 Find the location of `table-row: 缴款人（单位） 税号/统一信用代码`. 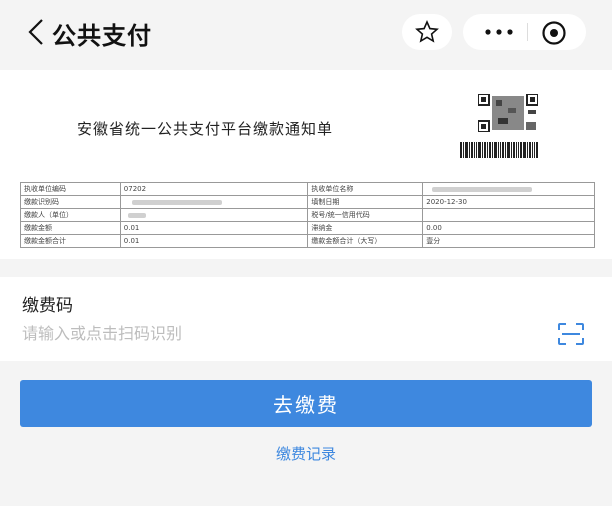

table-row: 缴款人（单位） 税号/统一信用代码 is located at coordinates (307, 215).